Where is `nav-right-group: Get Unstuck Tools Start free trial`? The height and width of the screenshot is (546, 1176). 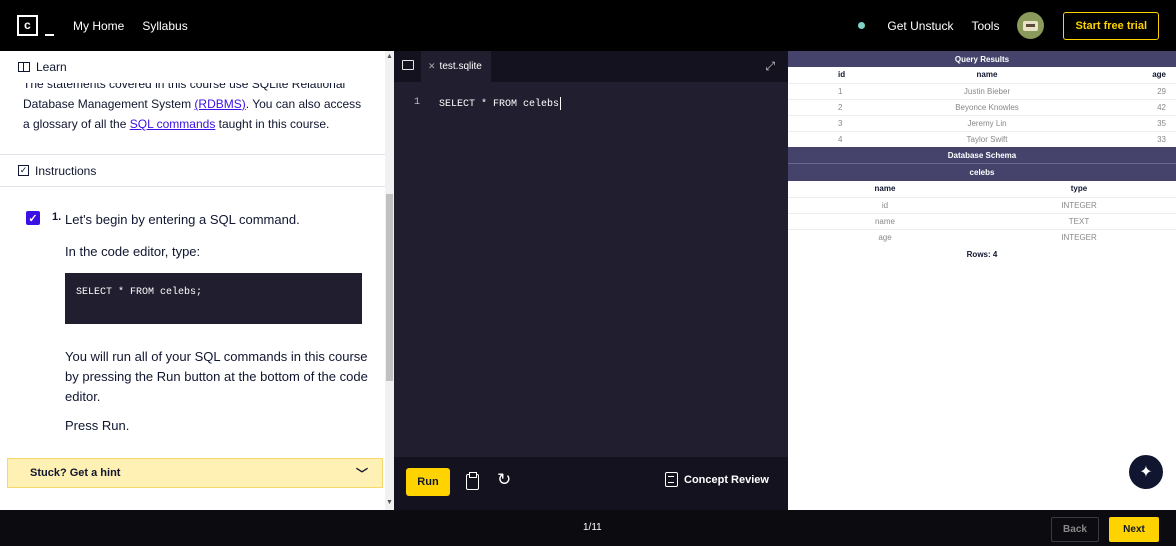 nav-right-group: Get Unstuck Tools Start free trial is located at coordinates (1017, 25).